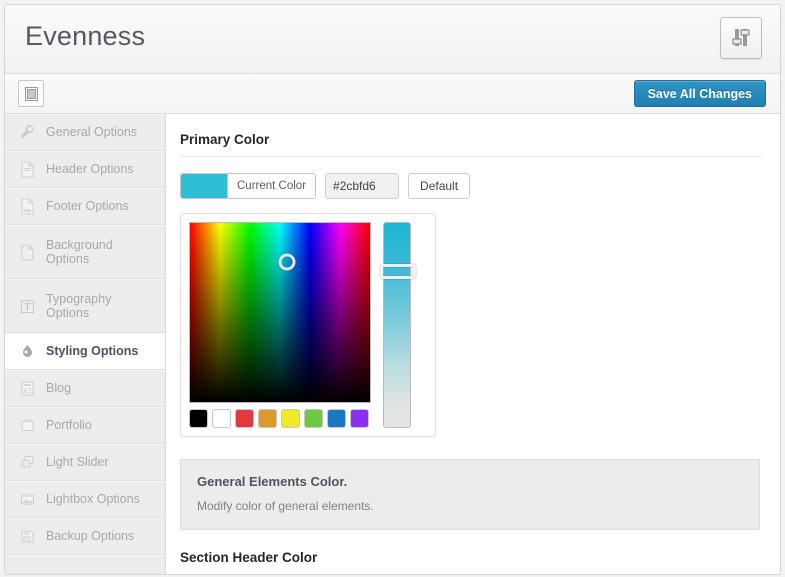  I want to click on sidebar-item-label: Styling Options, so click(92, 351).